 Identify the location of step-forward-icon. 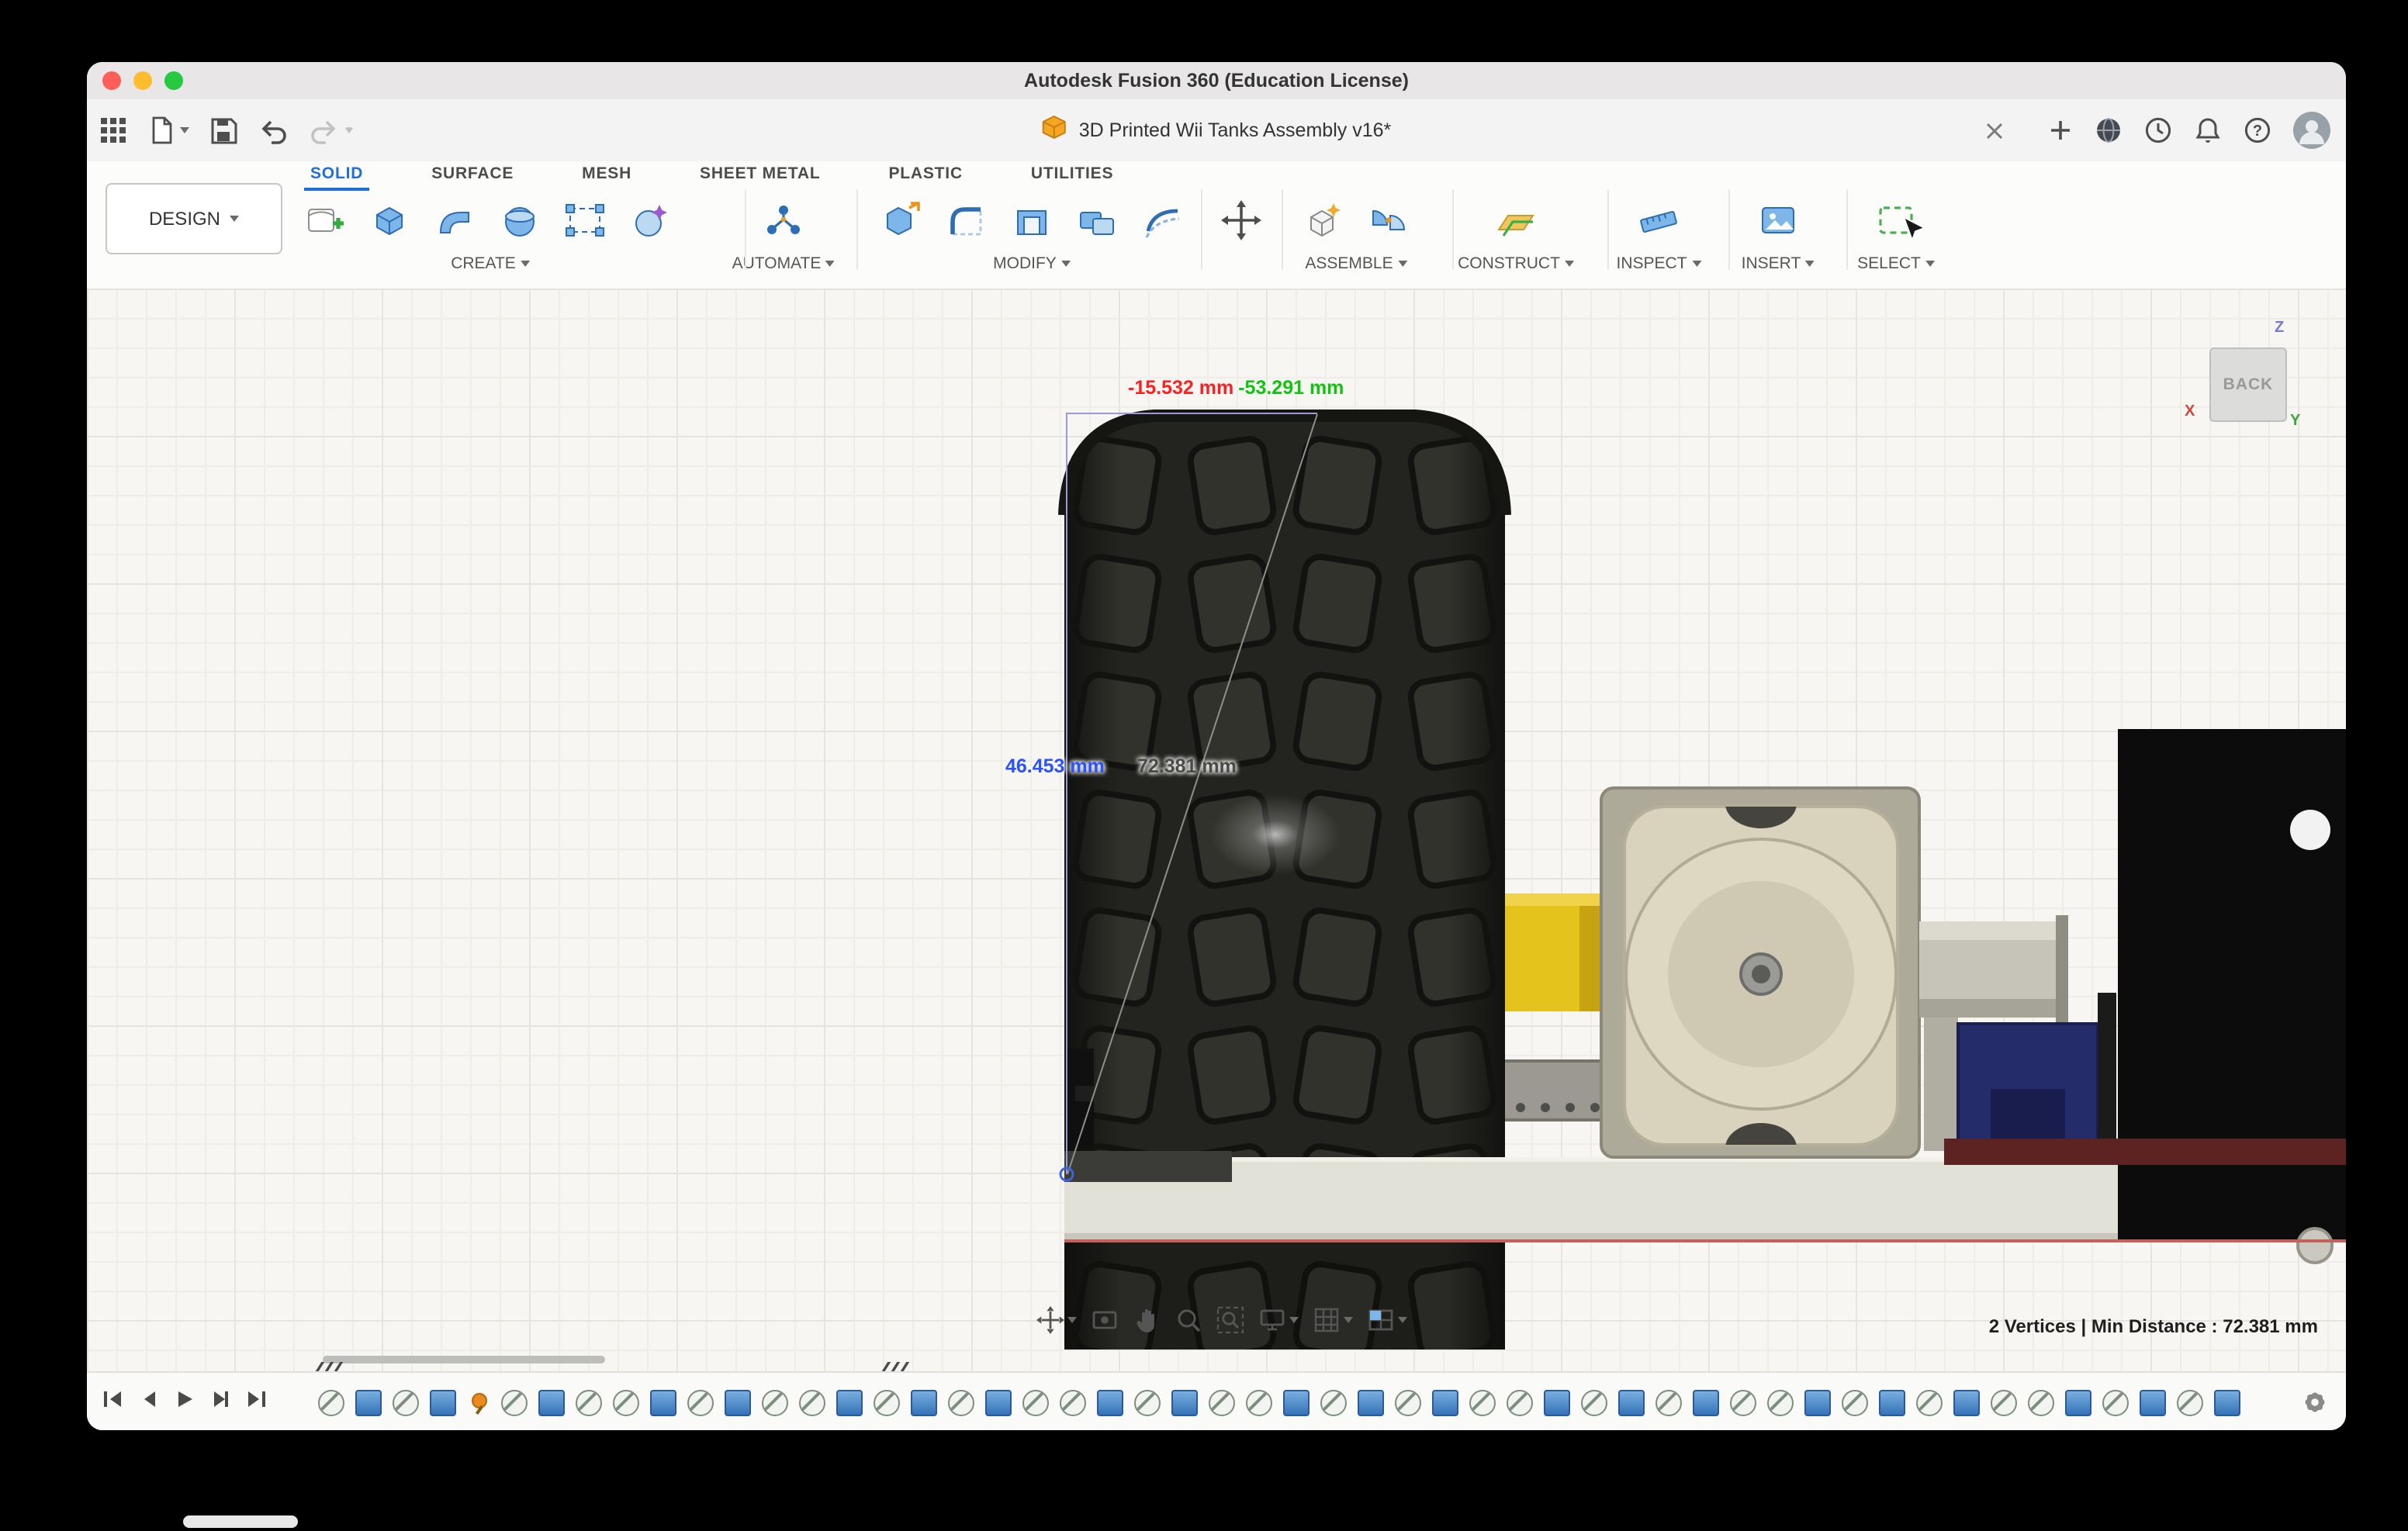
(220, 1402).